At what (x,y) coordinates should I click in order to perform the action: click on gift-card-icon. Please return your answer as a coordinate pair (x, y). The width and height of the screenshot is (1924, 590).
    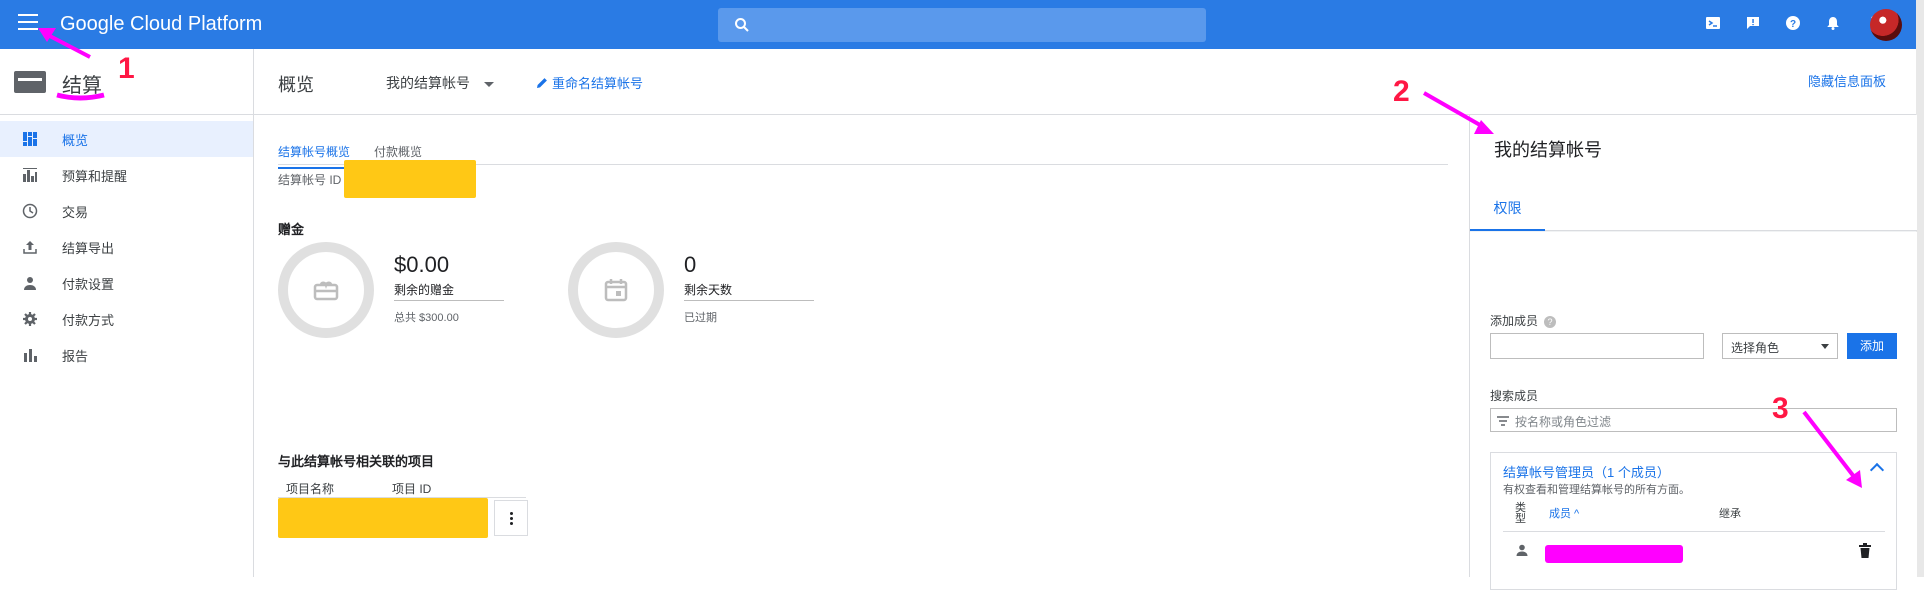
    Looking at the image, I should click on (326, 291).